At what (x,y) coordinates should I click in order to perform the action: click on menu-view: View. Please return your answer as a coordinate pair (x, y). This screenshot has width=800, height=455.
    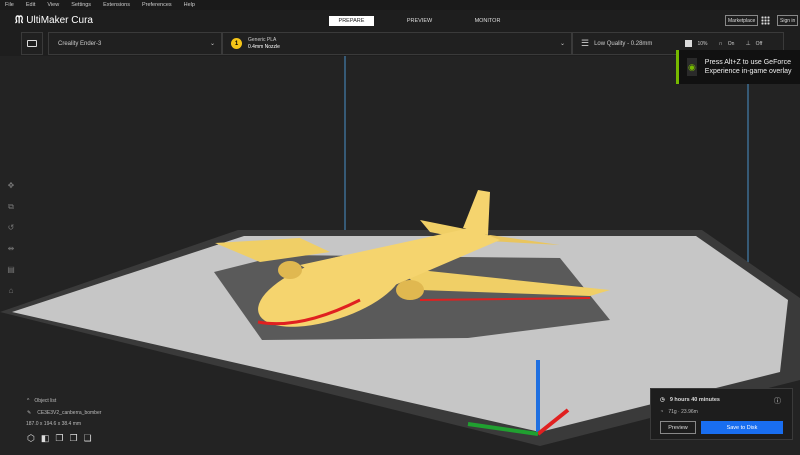
    Looking at the image, I should click on (53, 5).